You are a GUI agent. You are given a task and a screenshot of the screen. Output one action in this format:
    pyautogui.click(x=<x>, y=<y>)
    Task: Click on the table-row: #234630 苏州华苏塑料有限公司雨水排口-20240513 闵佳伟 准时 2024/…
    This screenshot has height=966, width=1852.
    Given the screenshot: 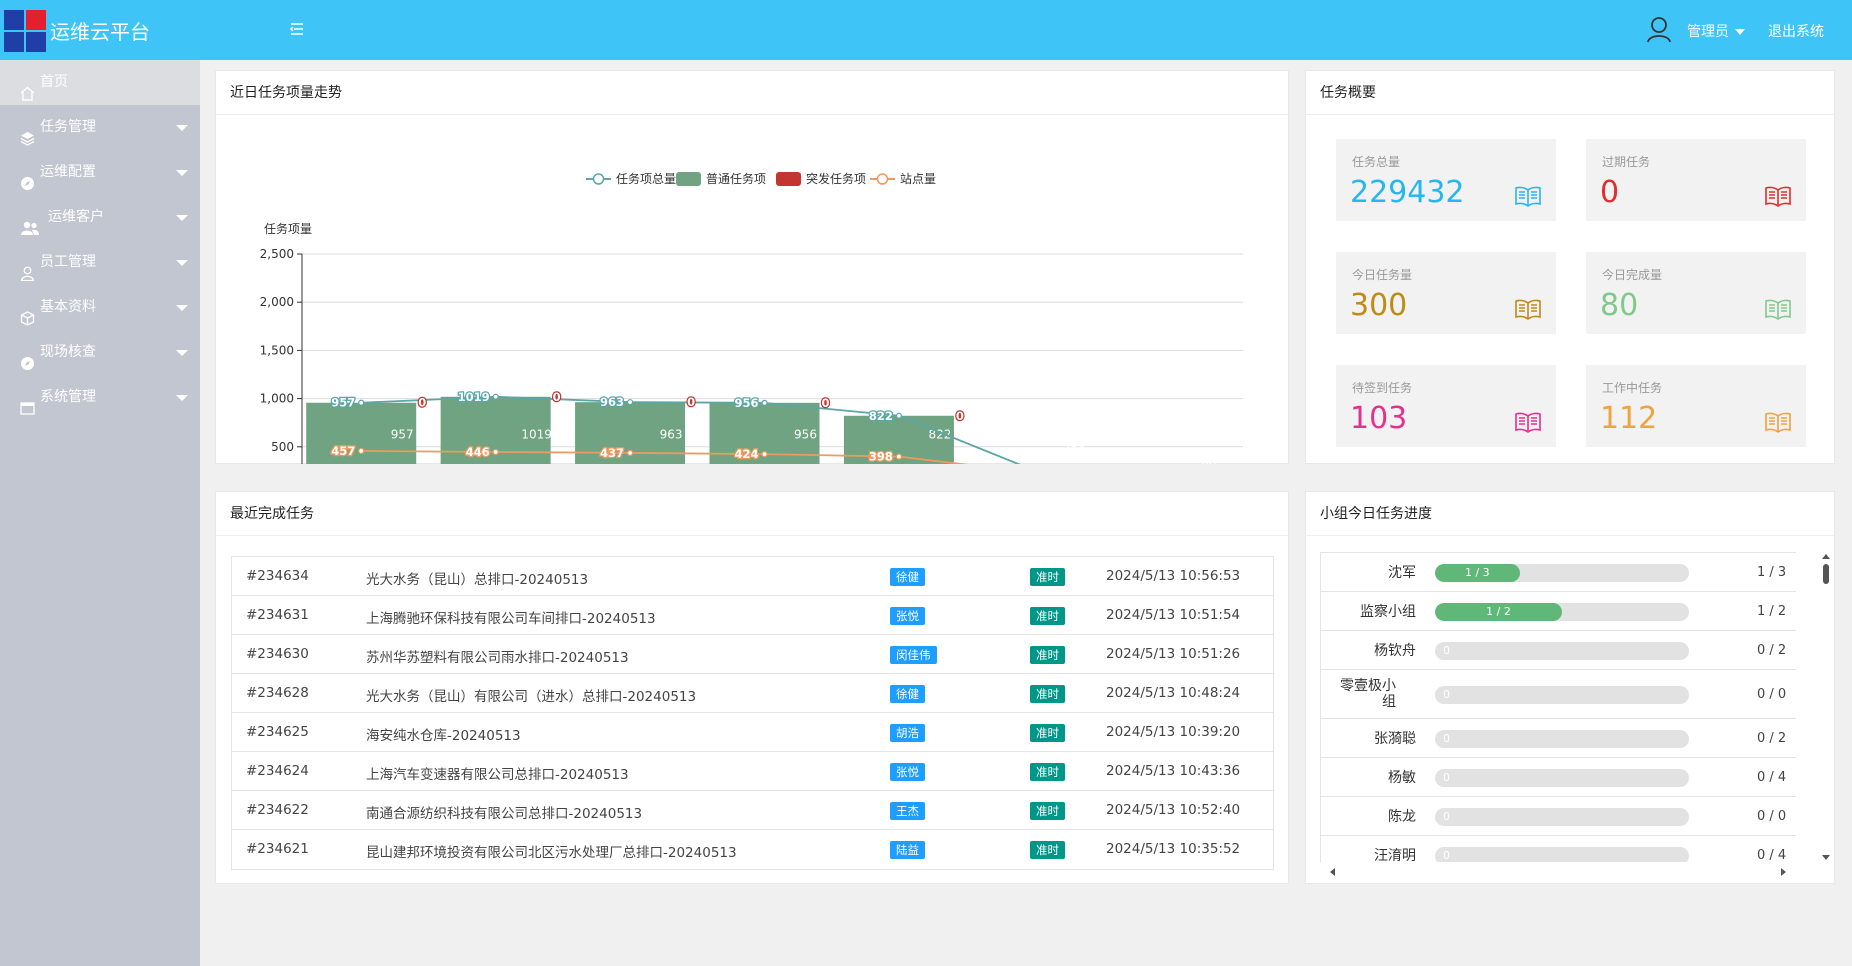 What is the action you would take?
    pyautogui.click(x=752, y=654)
    